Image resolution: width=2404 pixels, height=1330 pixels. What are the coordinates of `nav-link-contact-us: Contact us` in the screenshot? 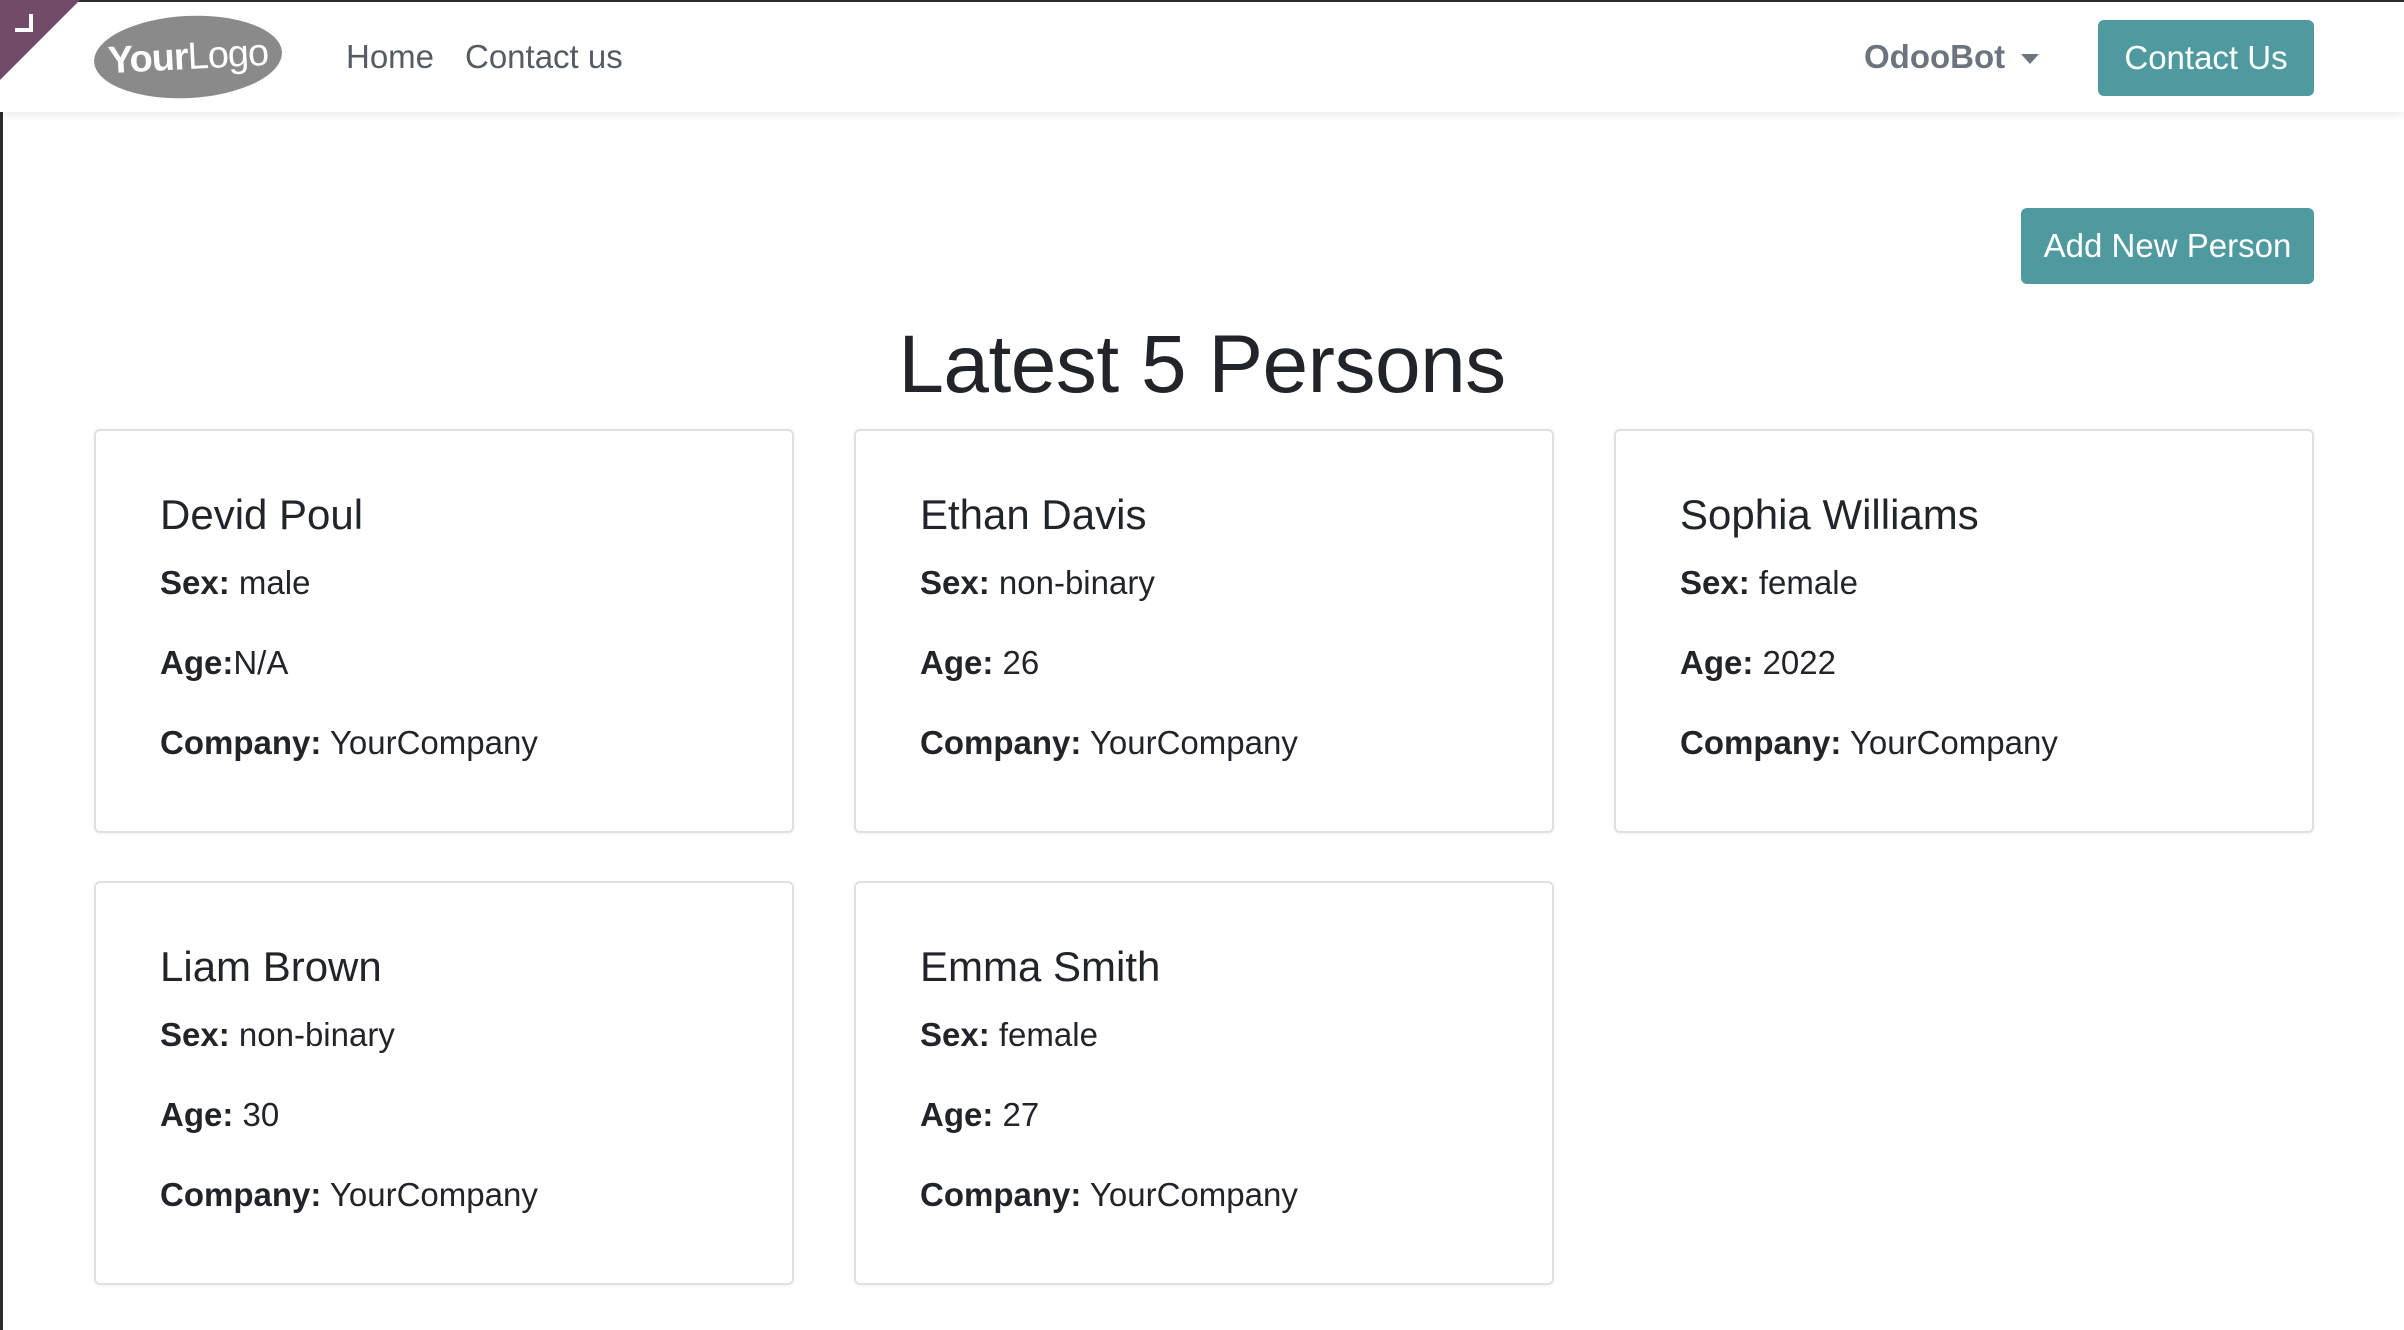 It's located at (544, 57).